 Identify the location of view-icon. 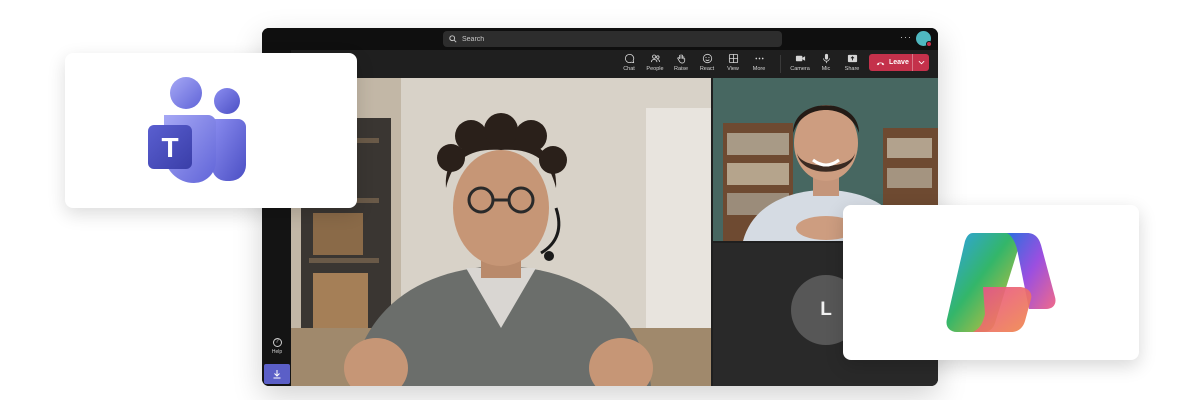
(733, 58).